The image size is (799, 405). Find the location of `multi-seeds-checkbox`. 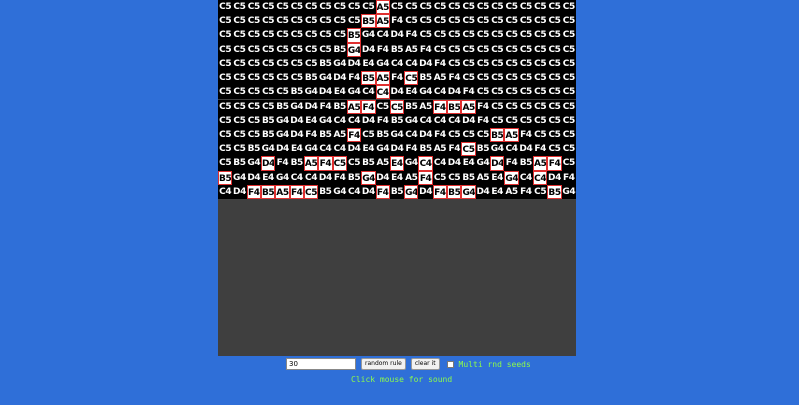

multi-seeds-checkbox is located at coordinates (450, 364).